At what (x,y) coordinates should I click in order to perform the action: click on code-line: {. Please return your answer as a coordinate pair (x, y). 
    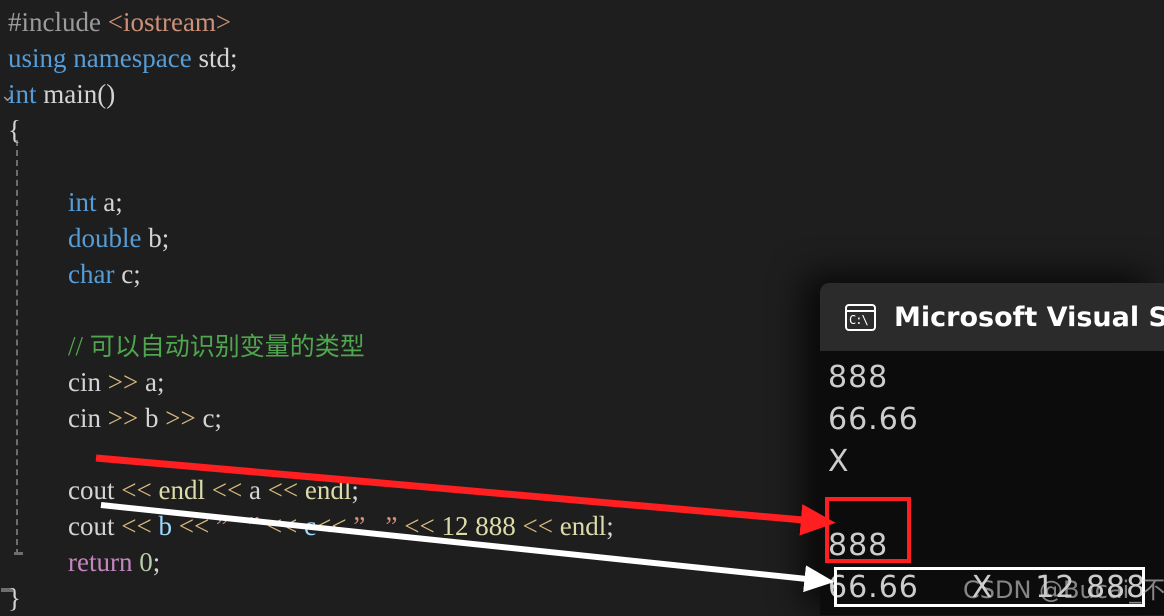
    Looking at the image, I should click on (582, 130).